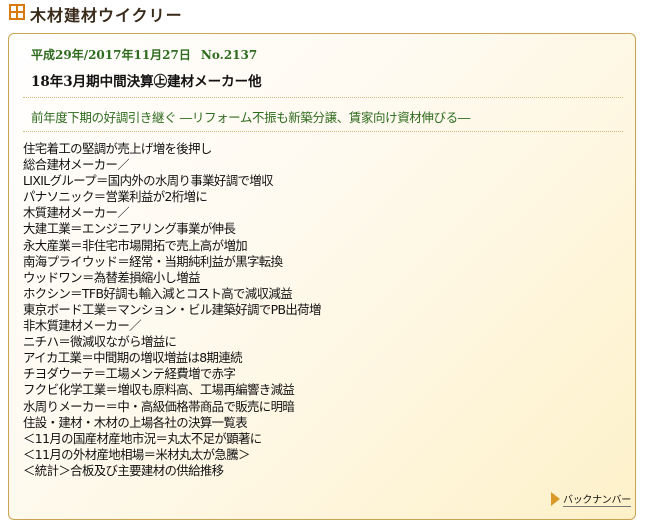  I want to click on article-title: 18年3月期中間決算㊤建材メーカー他, so click(146, 82).